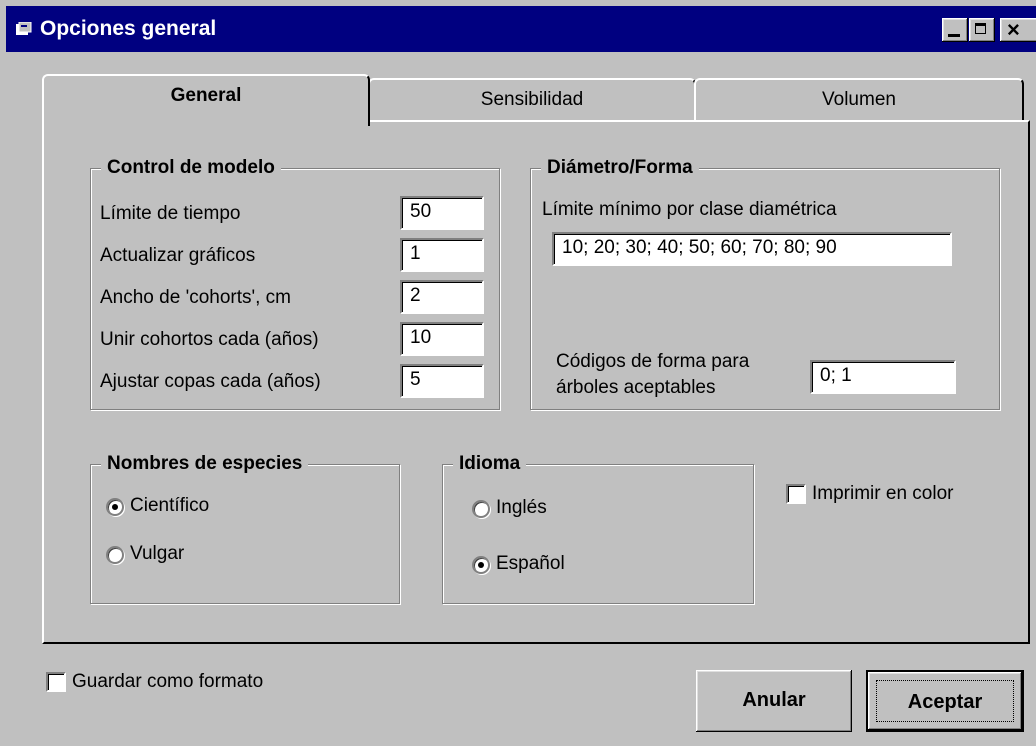 The width and height of the screenshot is (1036, 746). I want to click on radio-espanol-label: Español, so click(530, 564).